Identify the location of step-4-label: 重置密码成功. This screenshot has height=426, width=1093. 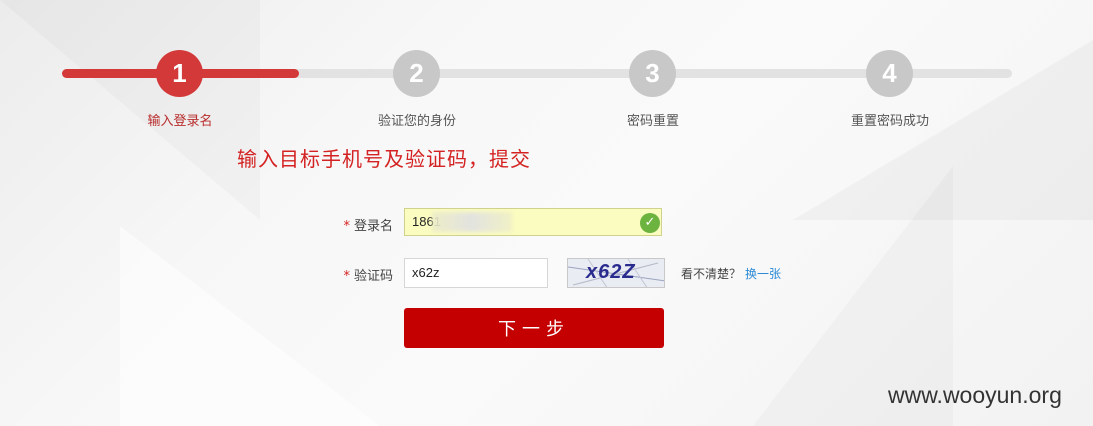
(889, 121).